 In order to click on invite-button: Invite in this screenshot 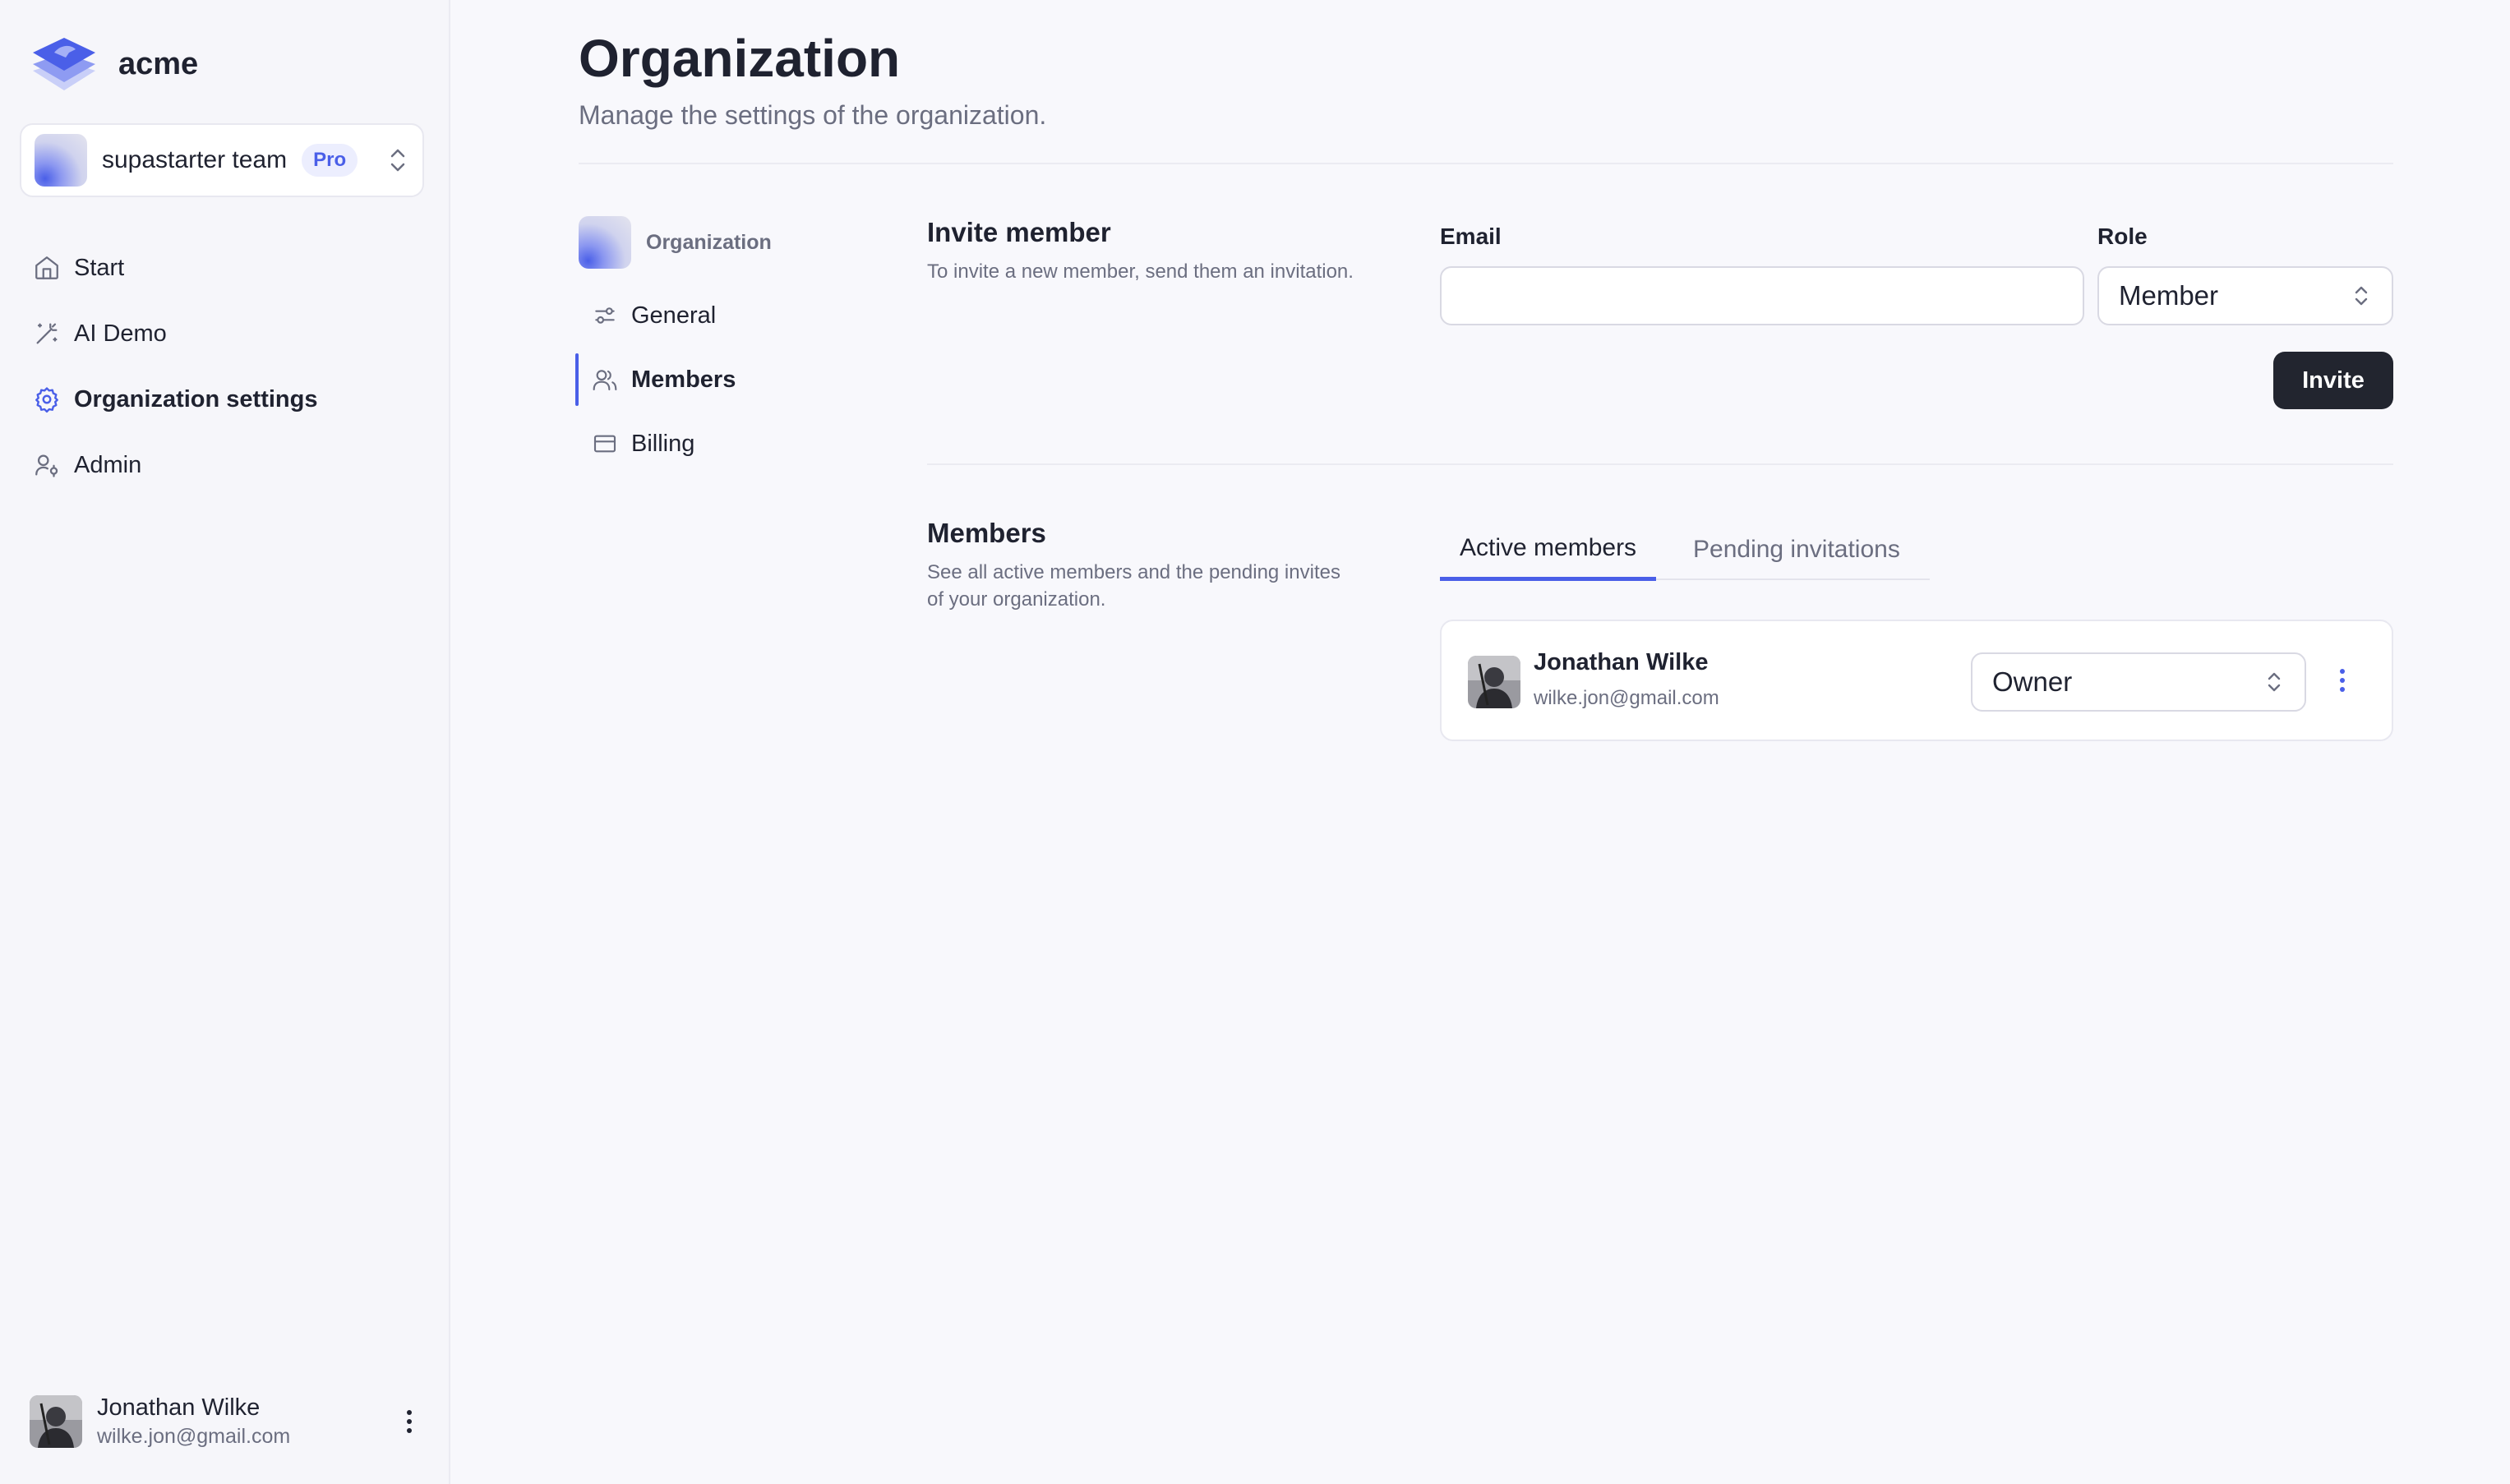, I will do `click(2333, 381)`.